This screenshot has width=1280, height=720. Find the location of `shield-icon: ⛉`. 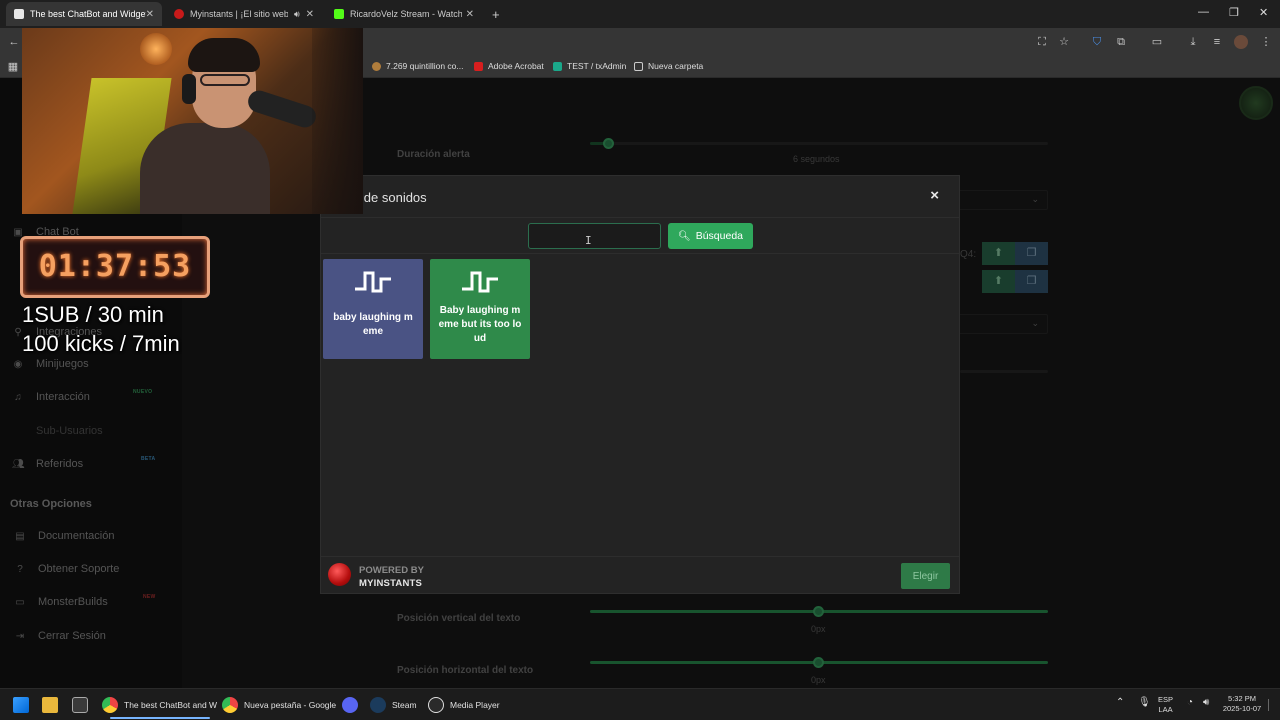

shield-icon: ⛉ is located at coordinates (1097, 42).